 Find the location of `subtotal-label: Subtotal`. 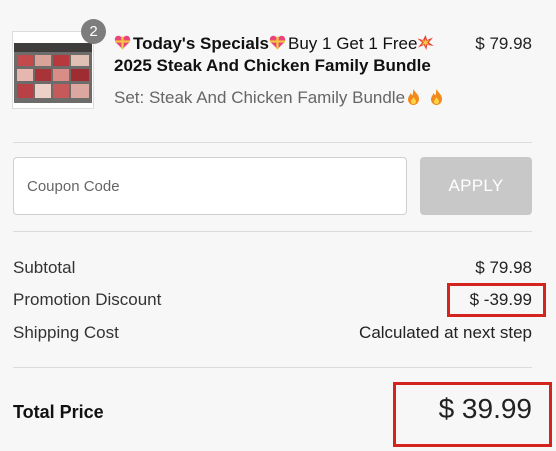

subtotal-label: Subtotal is located at coordinates (44, 267).